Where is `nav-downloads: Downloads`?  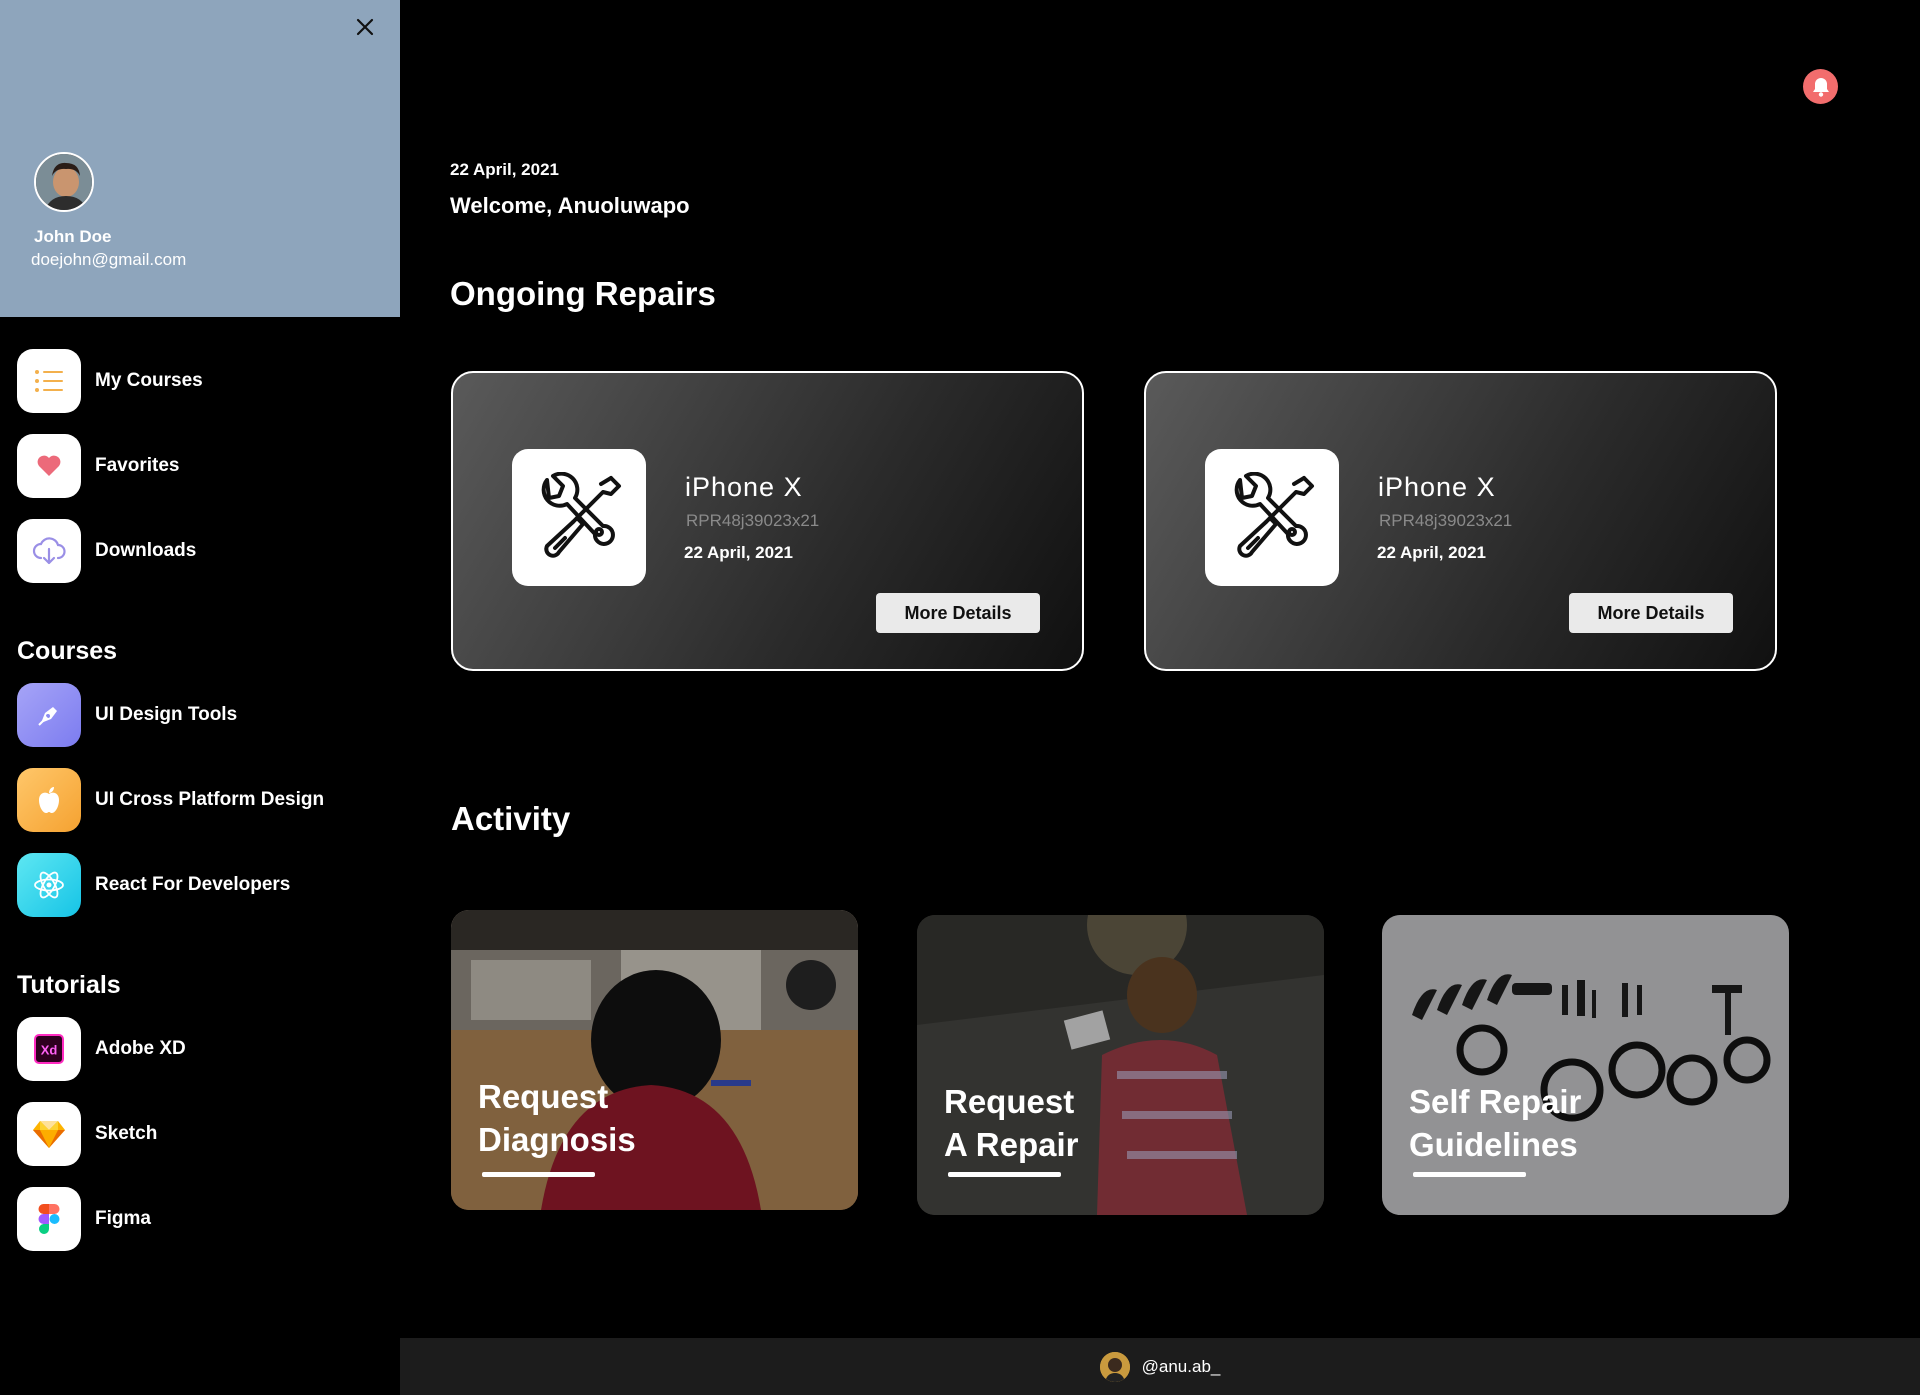
nav-downloads: Downloads is located at coordinates (106, 551).